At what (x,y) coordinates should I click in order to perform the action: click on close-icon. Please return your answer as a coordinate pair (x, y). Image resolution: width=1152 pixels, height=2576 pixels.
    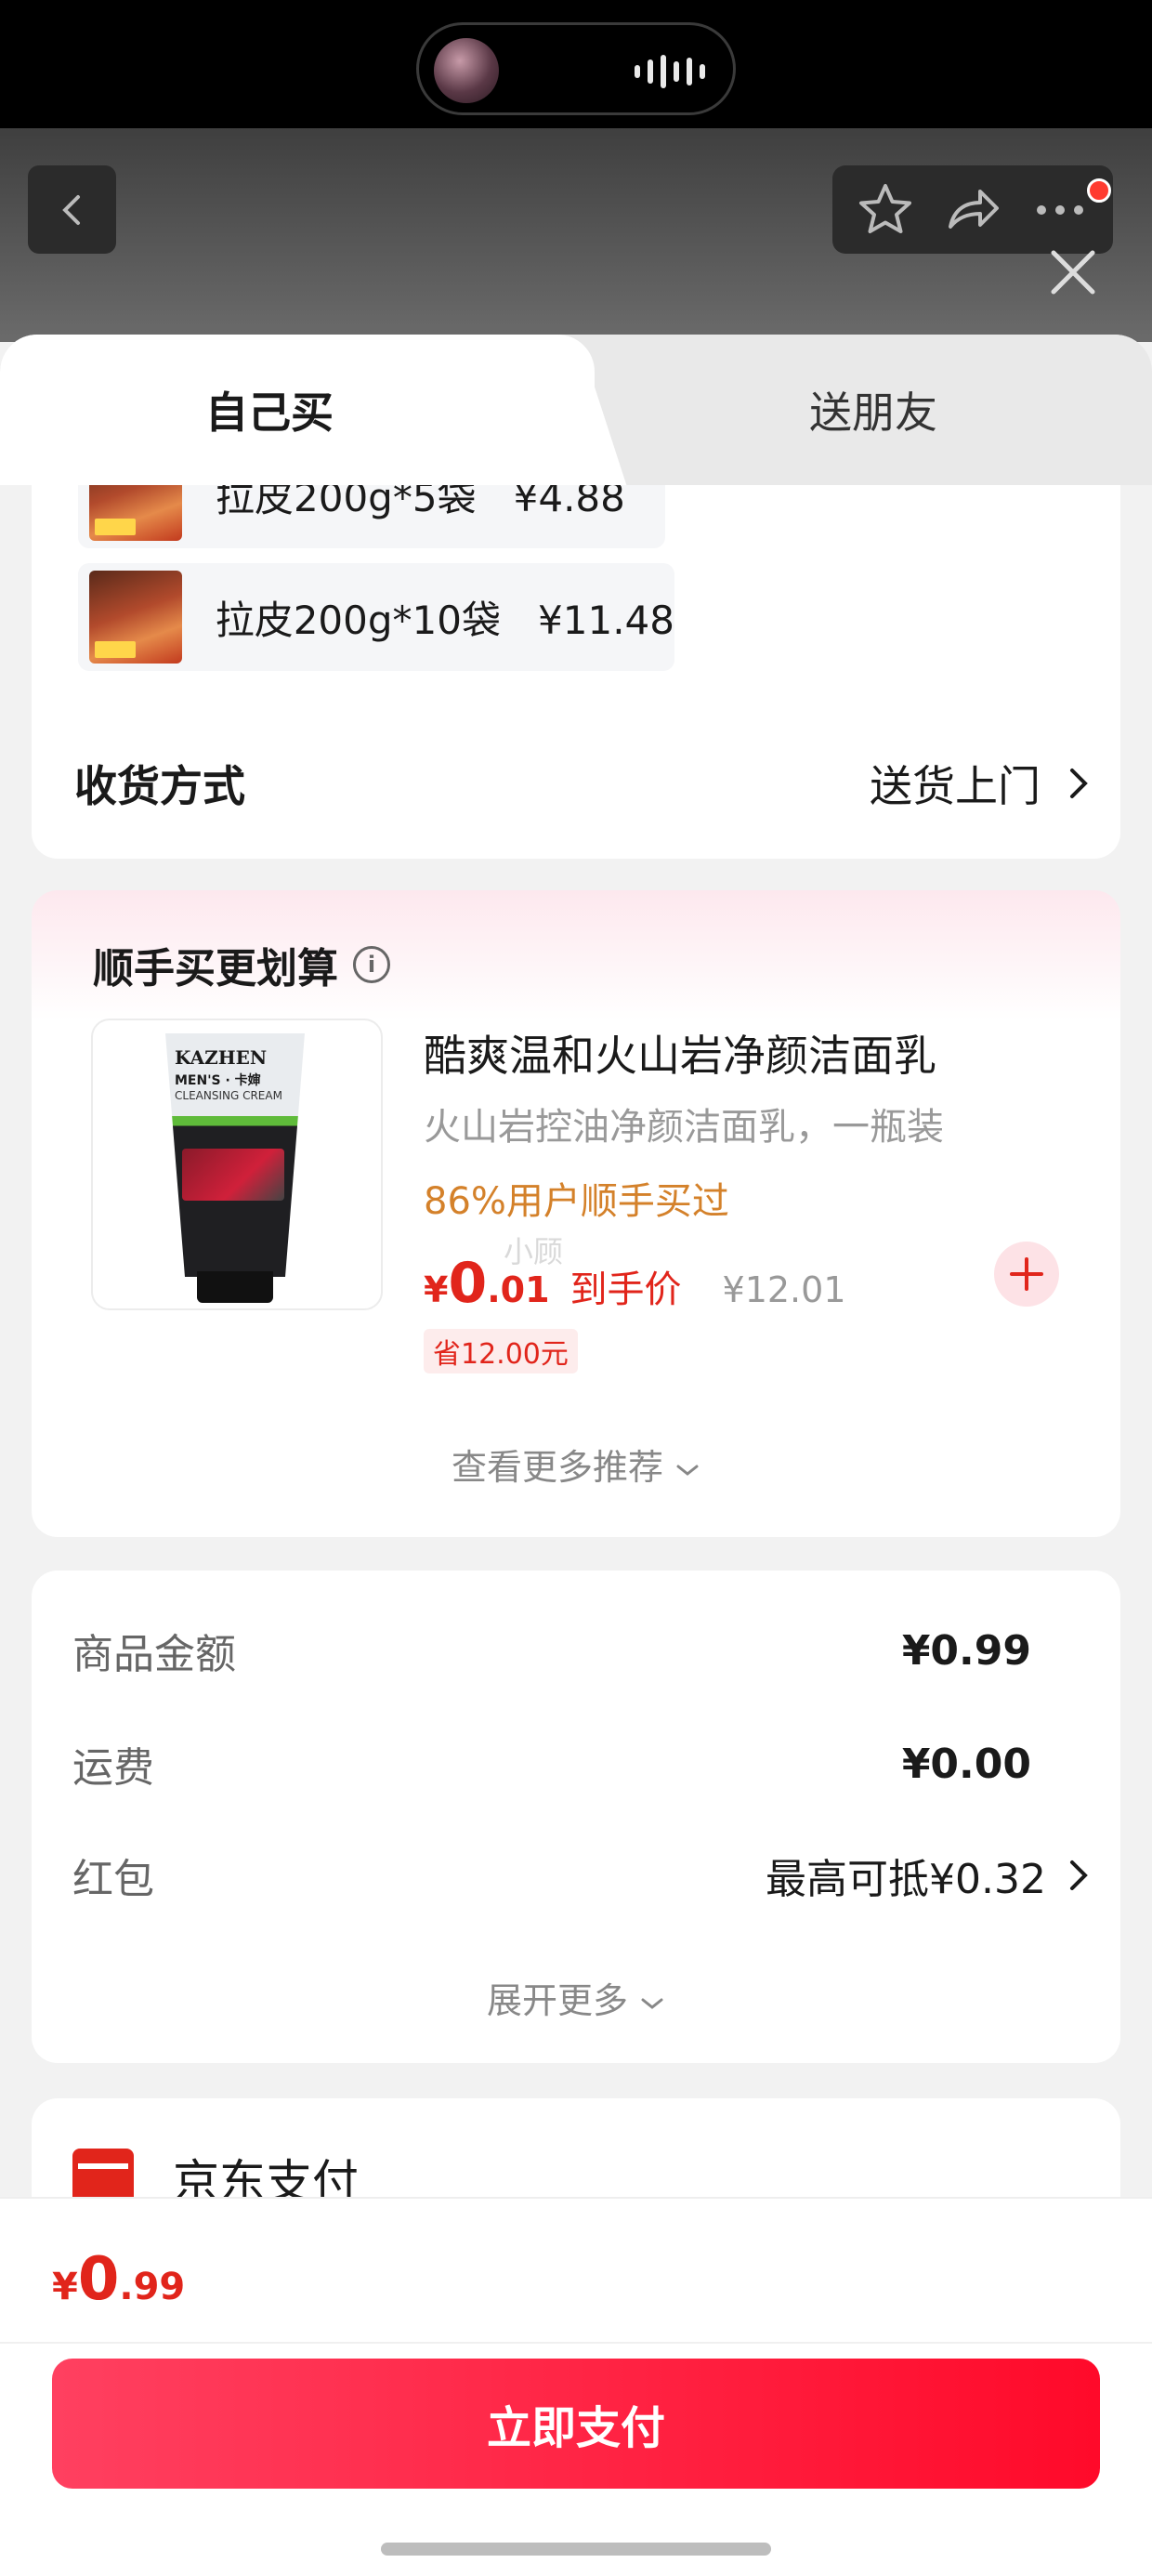
    Looking at the image, I should click on (1073, 272).